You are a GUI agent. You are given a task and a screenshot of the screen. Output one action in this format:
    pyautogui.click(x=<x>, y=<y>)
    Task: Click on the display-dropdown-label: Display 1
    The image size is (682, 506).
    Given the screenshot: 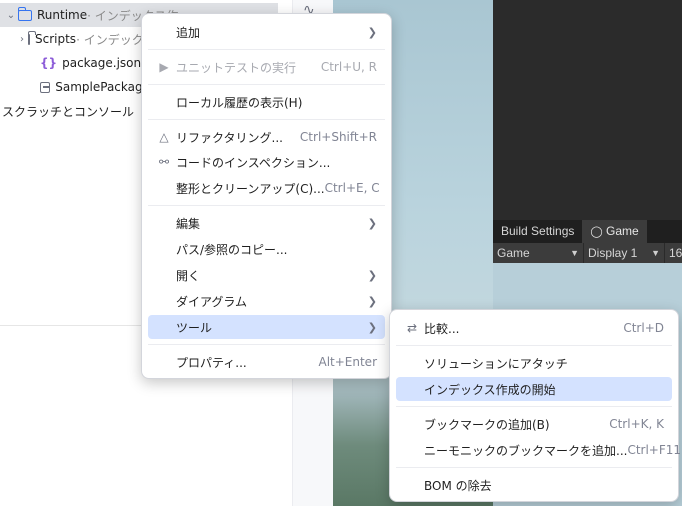 What is the action you would take?
    pyautogui.click(x=613, y=253)
    